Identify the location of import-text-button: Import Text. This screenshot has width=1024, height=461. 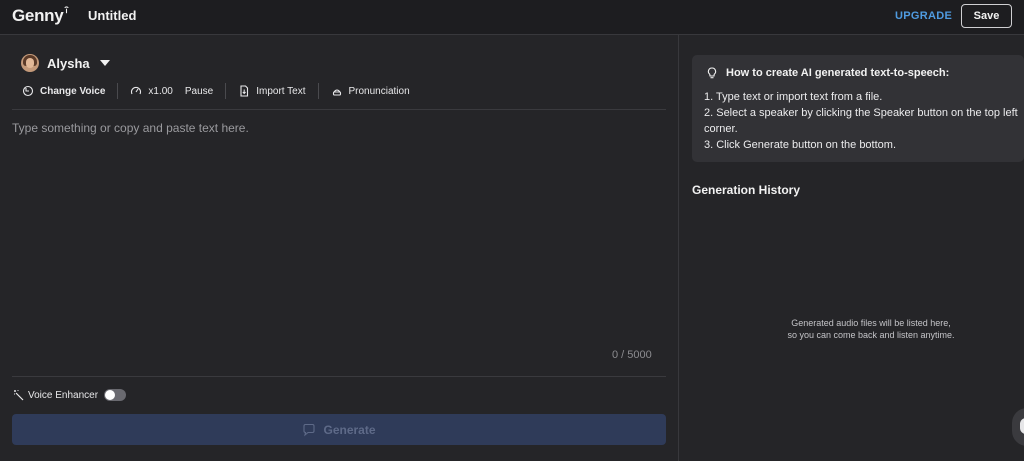
(272, 91).